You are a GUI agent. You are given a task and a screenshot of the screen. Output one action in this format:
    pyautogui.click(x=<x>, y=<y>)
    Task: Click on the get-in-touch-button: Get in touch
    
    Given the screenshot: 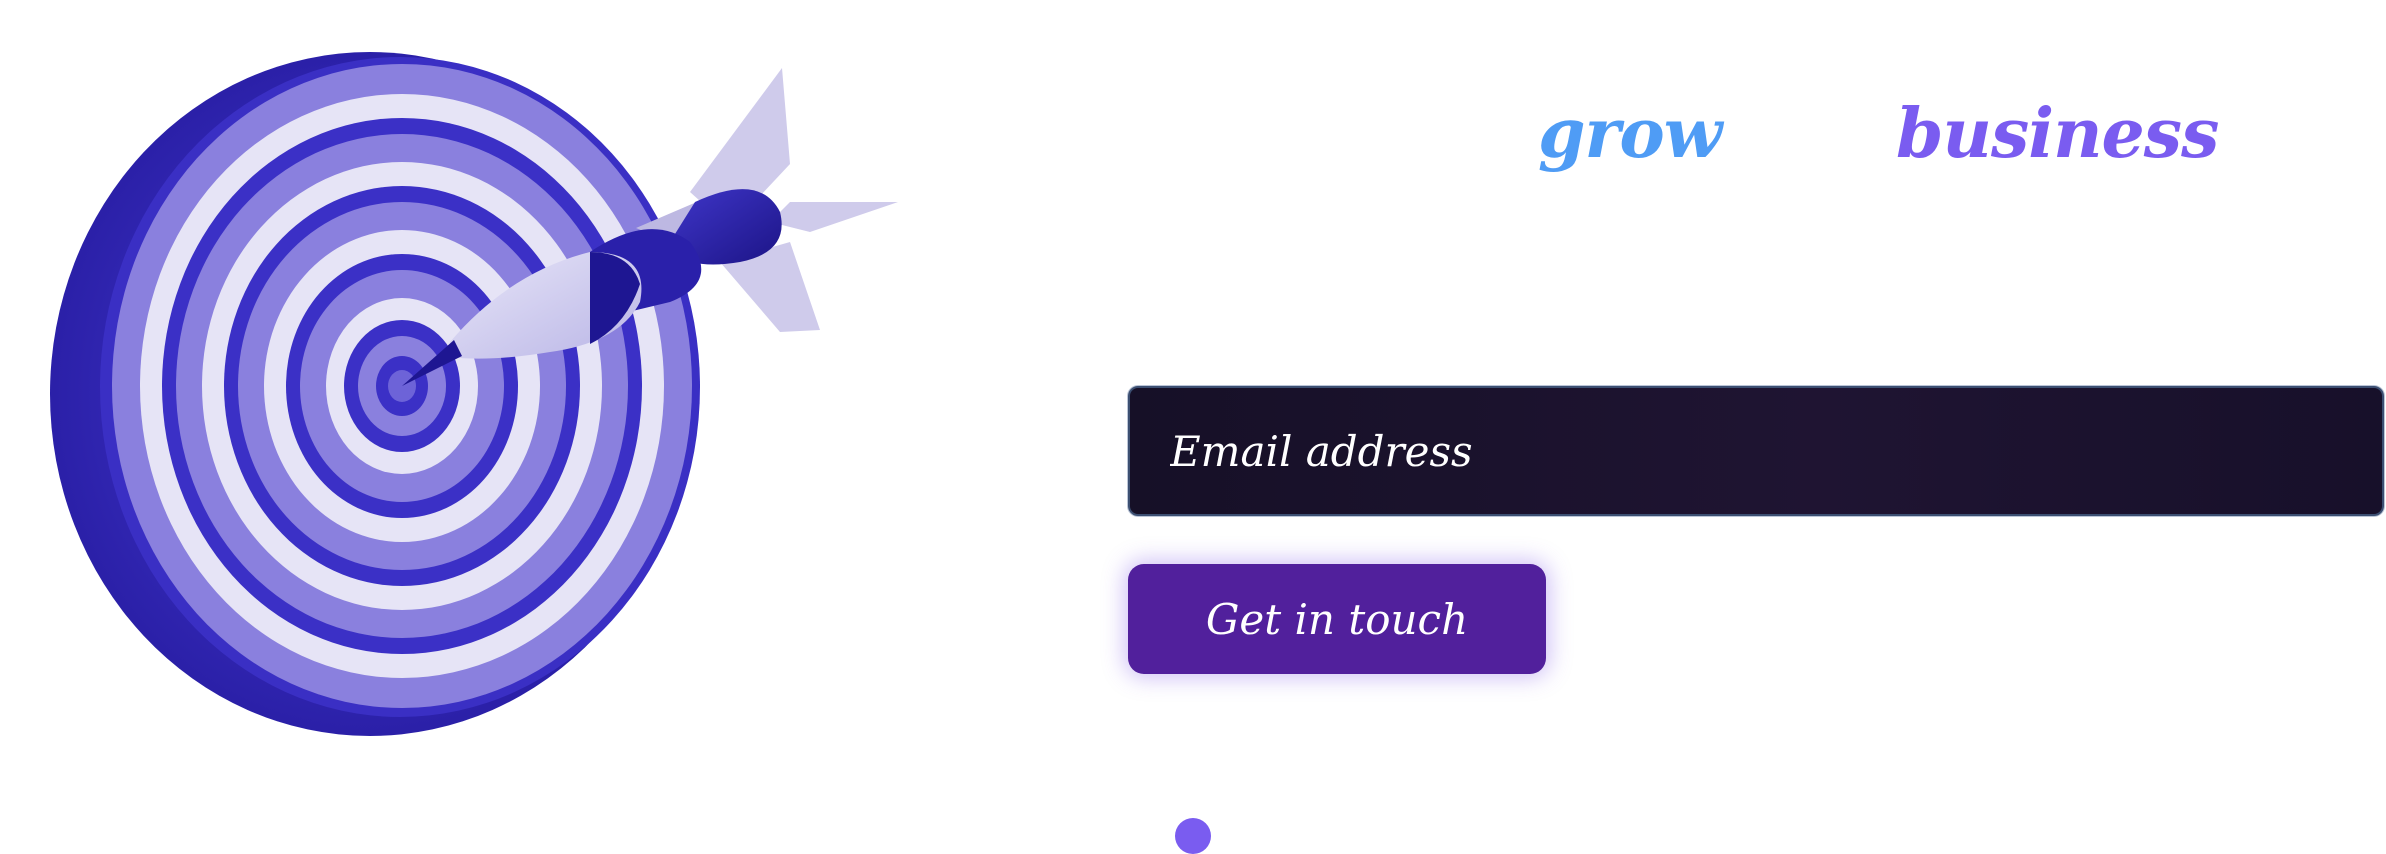 What is the action you would take?
    pyautogui.click(x=1337, y=619)
    